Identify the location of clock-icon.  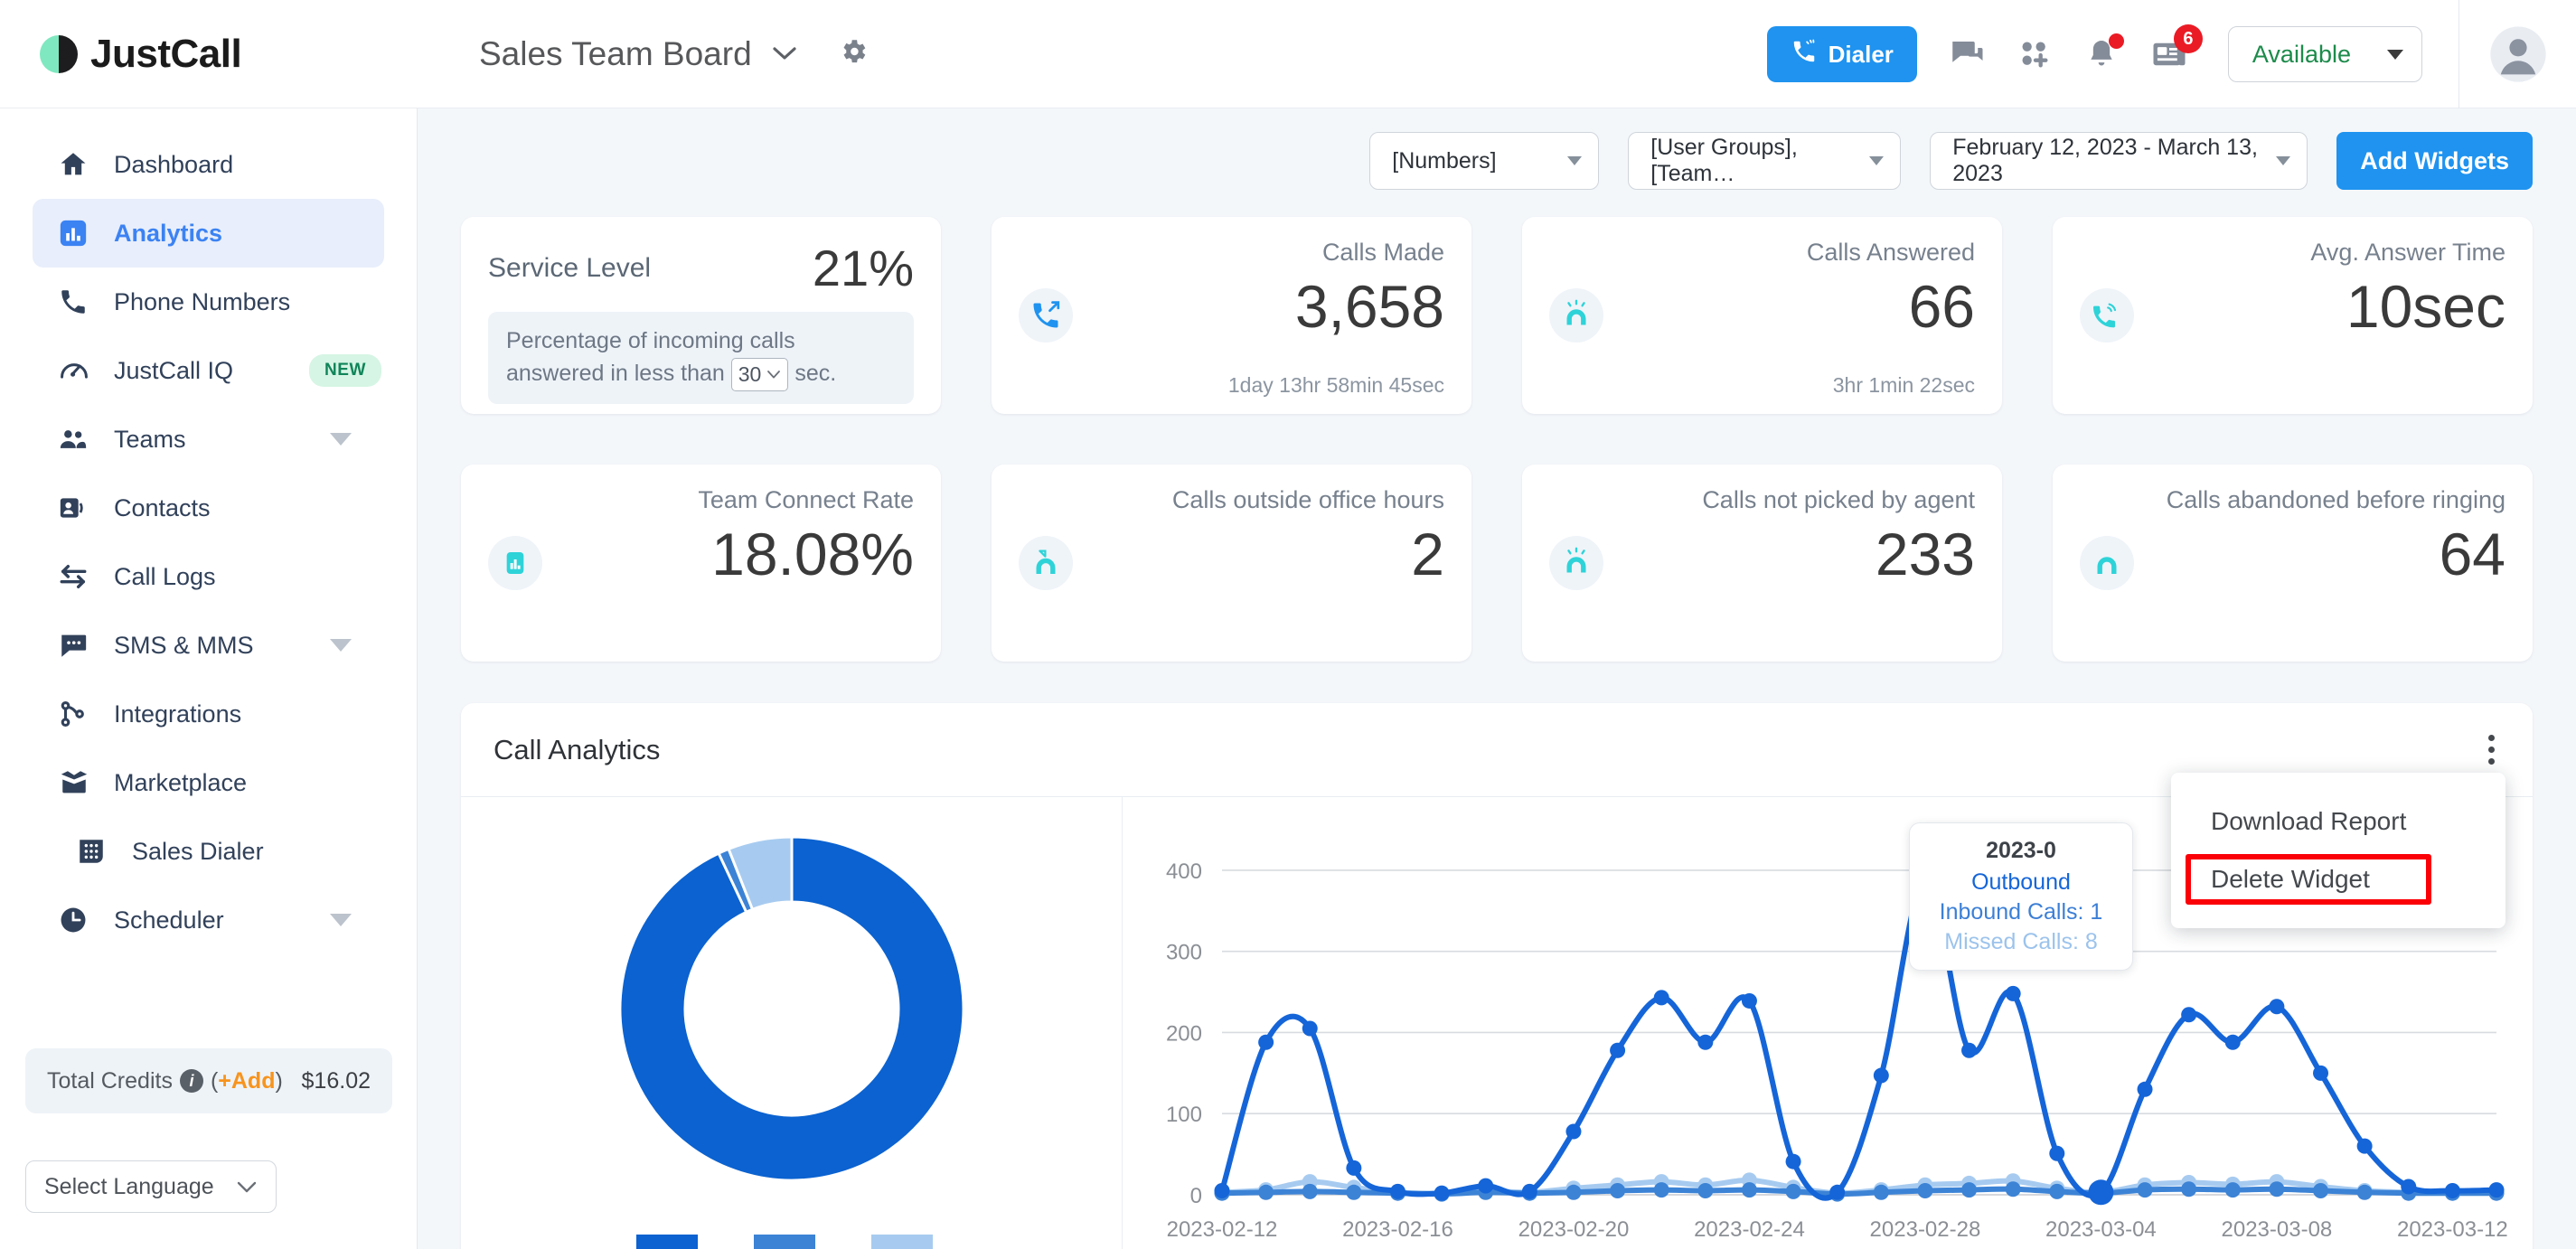
(79, 920).